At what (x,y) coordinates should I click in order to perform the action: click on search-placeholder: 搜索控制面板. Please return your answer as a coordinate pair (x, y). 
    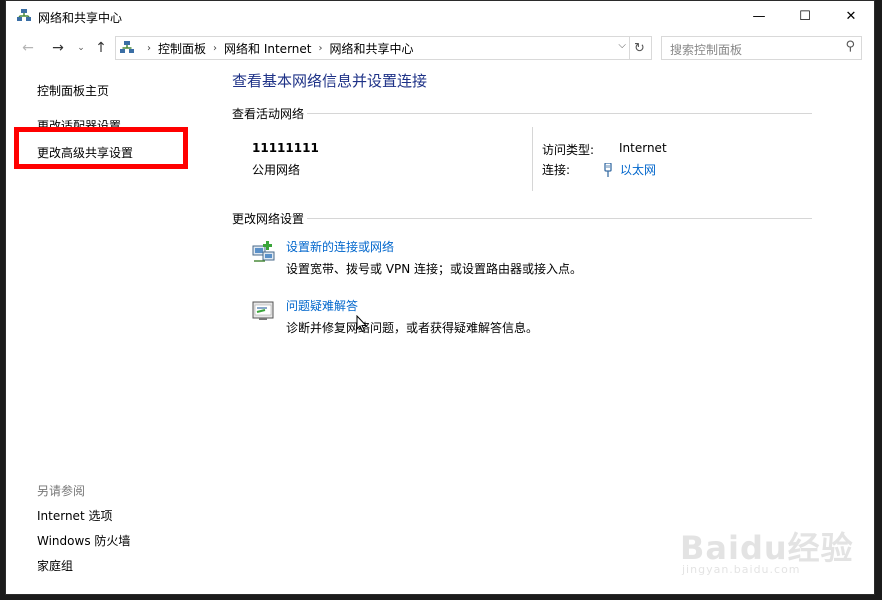
    Looking at the image, I should click on (706, 50).